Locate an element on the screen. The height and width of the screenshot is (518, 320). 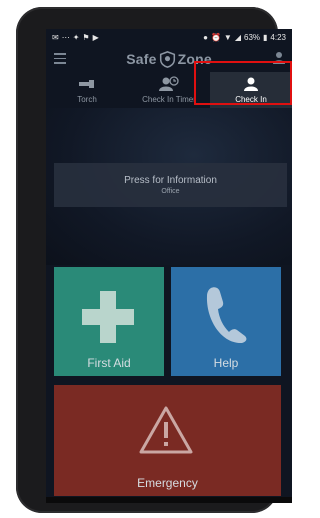
torch-icon is located at coordinates (87, 84).